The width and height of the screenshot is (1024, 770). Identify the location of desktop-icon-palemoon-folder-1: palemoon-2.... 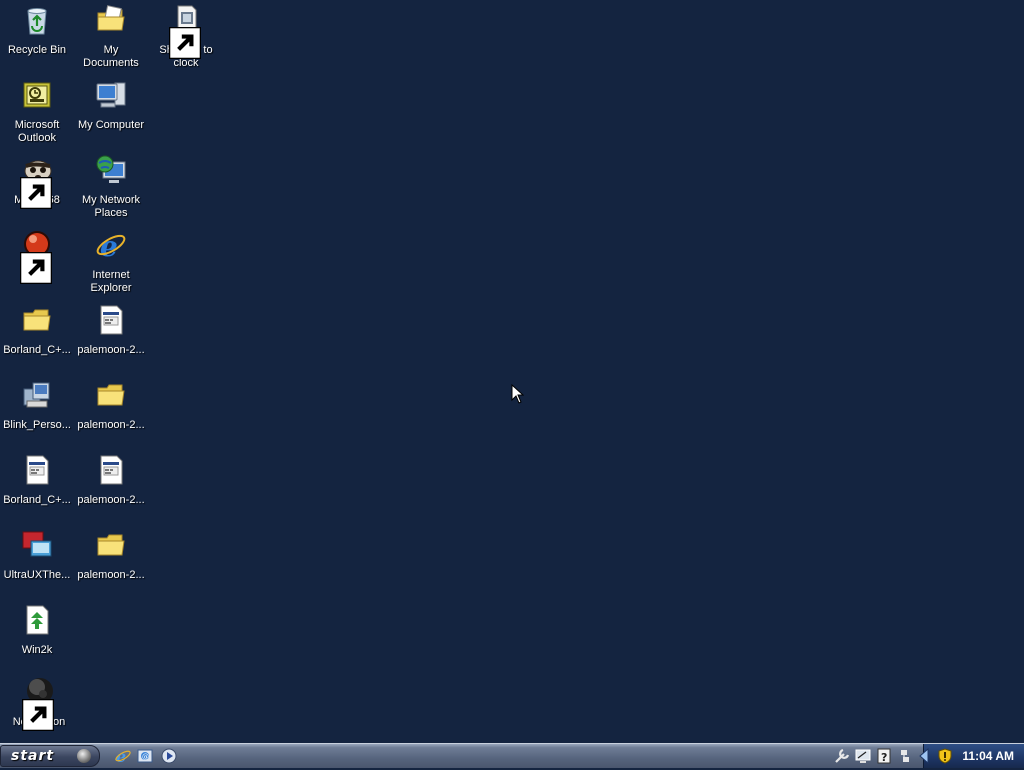
(111, 405).